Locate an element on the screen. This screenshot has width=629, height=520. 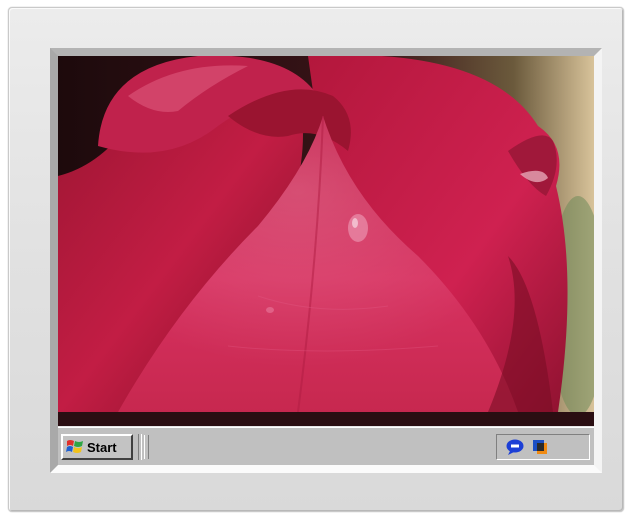
taskbar-divider is located at coordinates (140, 447).